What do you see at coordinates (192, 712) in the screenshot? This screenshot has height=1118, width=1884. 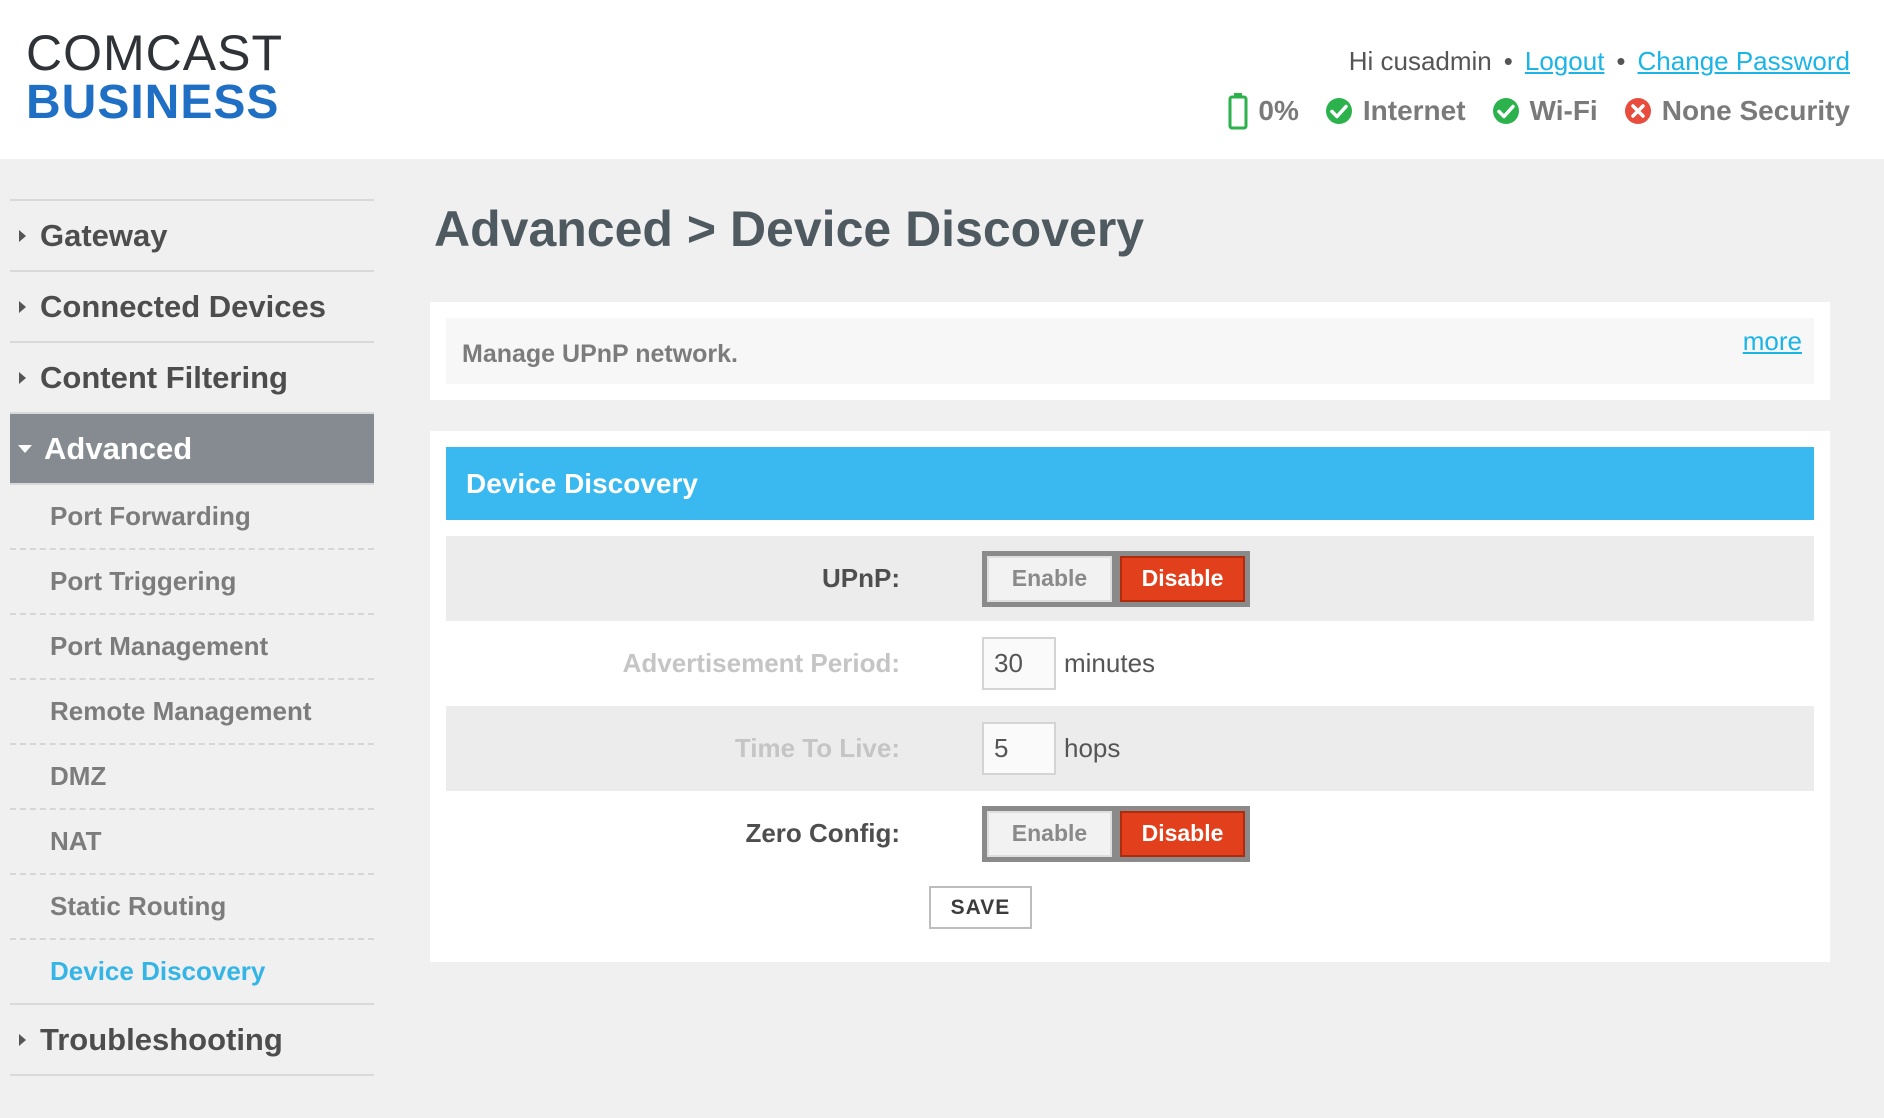 I see `sidebar-subitem-remote-management: Remote Management` at bounding box center [192, 712].